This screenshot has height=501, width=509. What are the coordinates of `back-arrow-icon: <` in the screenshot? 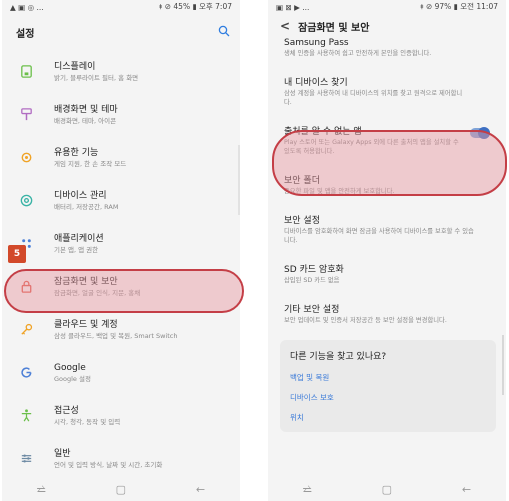 It's located at (285, 26).